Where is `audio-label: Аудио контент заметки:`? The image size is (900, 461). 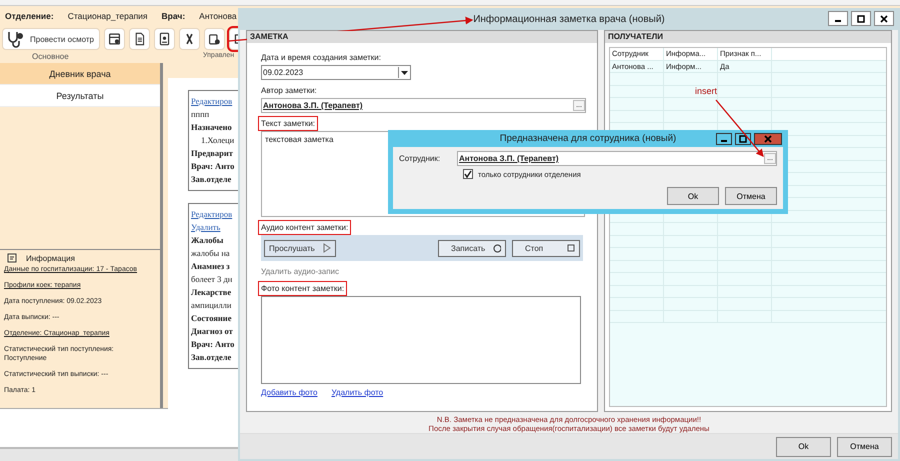 audio-label: Аудио контент заметки: is located at coordinates (304, 227).